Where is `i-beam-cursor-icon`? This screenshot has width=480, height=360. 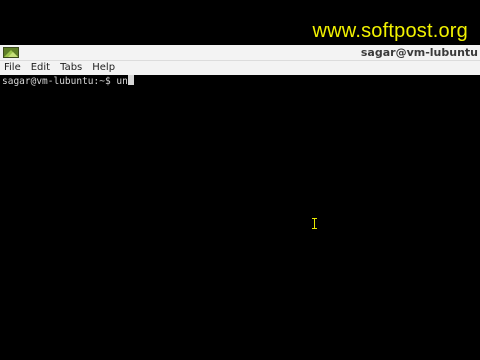 i-beam-cursor-icon is located at coordinates (314, 223).